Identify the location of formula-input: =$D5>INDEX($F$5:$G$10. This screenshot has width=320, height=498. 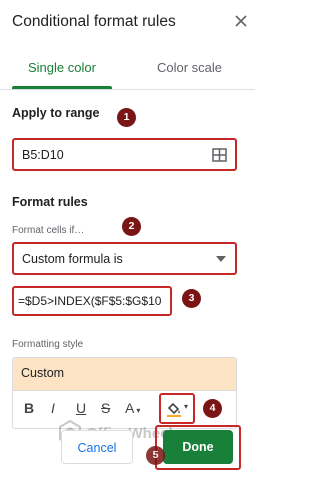
(92, 301).